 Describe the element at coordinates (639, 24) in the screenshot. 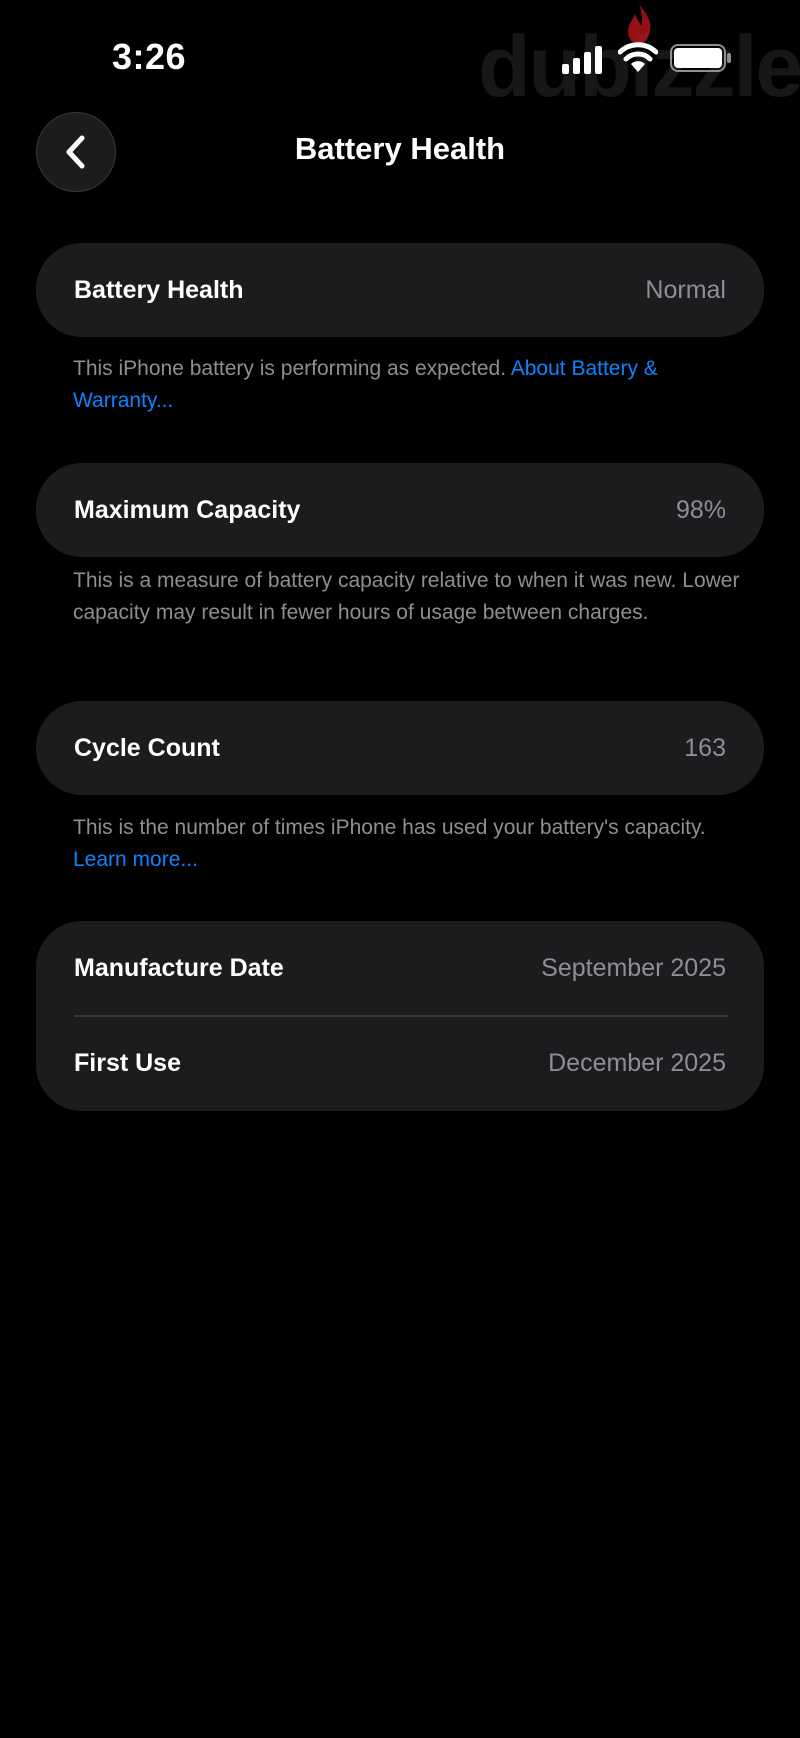

I see `flame-icon` at that location.